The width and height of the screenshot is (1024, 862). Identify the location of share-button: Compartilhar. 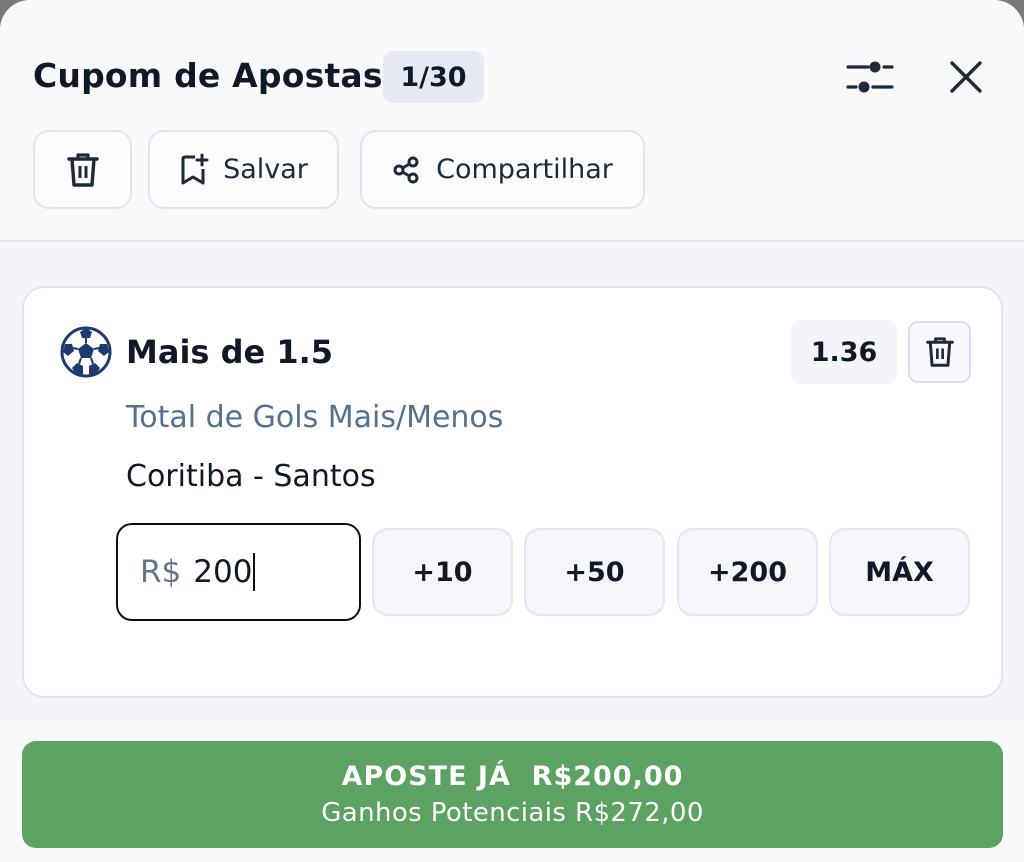
(502, 169).